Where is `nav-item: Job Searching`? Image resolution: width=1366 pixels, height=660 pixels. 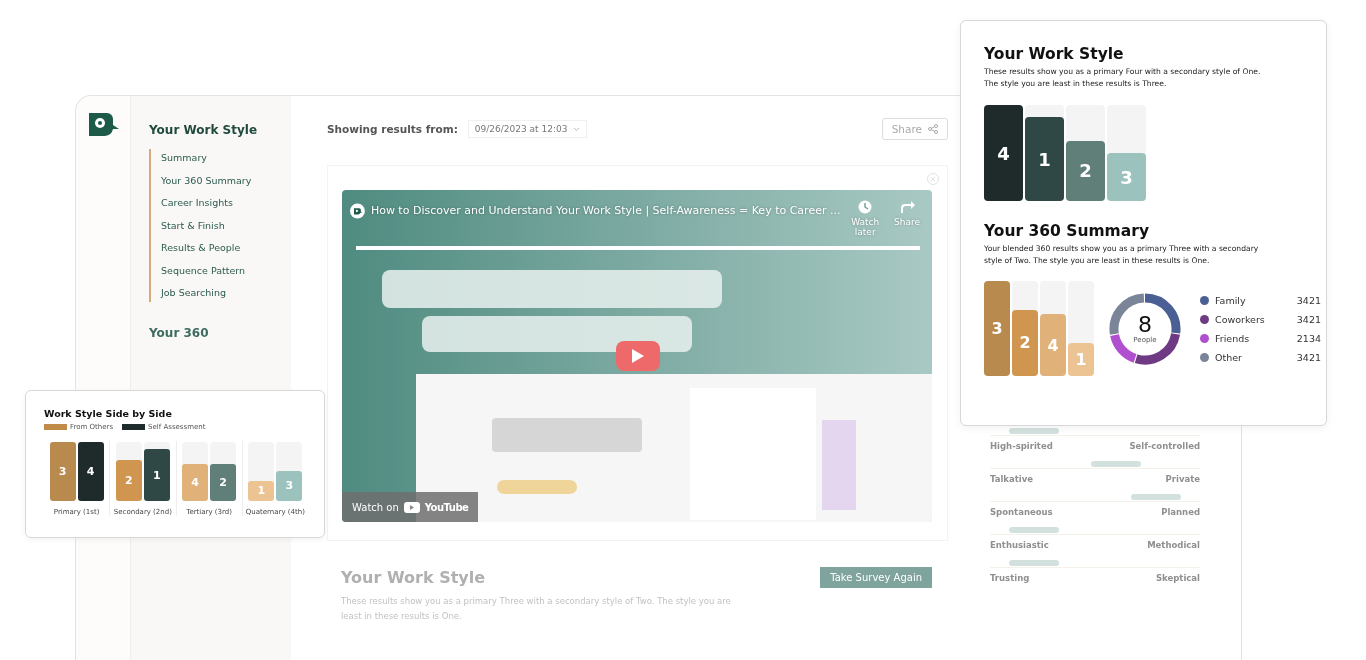
nav-item: Job Searching is located at coordinates (226, 293).